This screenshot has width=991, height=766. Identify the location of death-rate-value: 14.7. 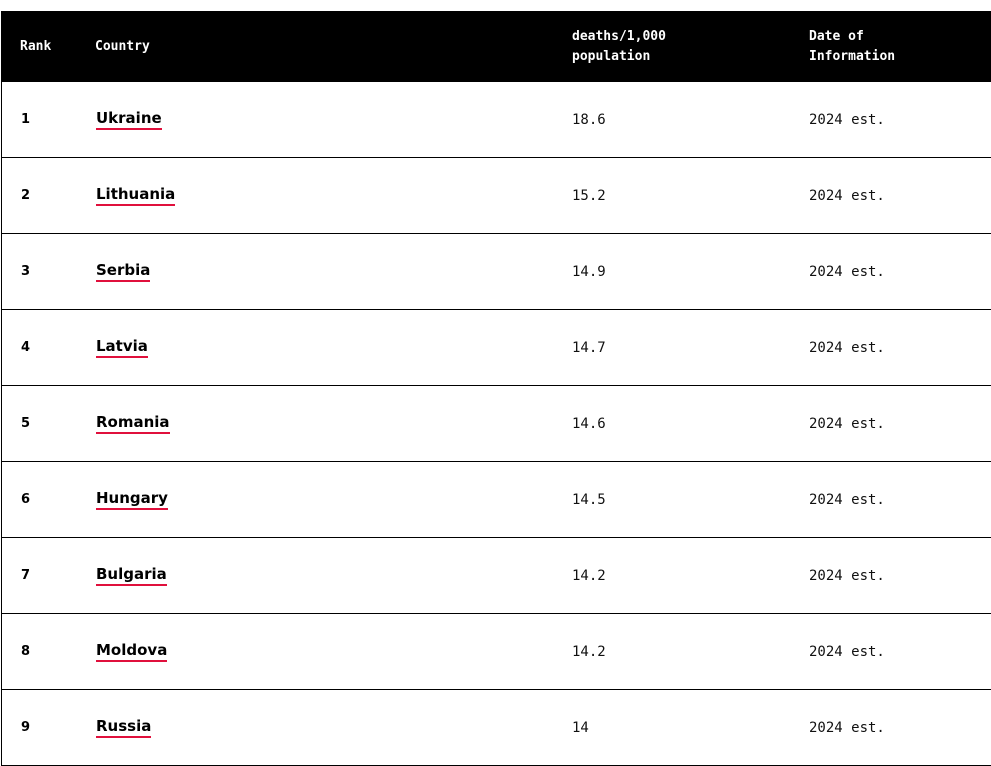
(589, 347).